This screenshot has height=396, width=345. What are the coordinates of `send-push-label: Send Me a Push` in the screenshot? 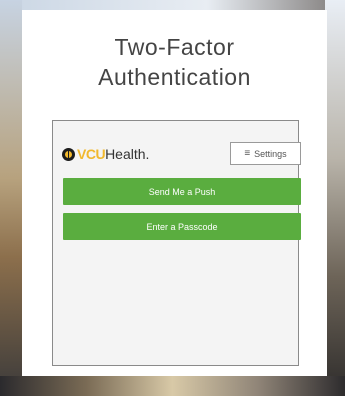 It's located at (182, 191).